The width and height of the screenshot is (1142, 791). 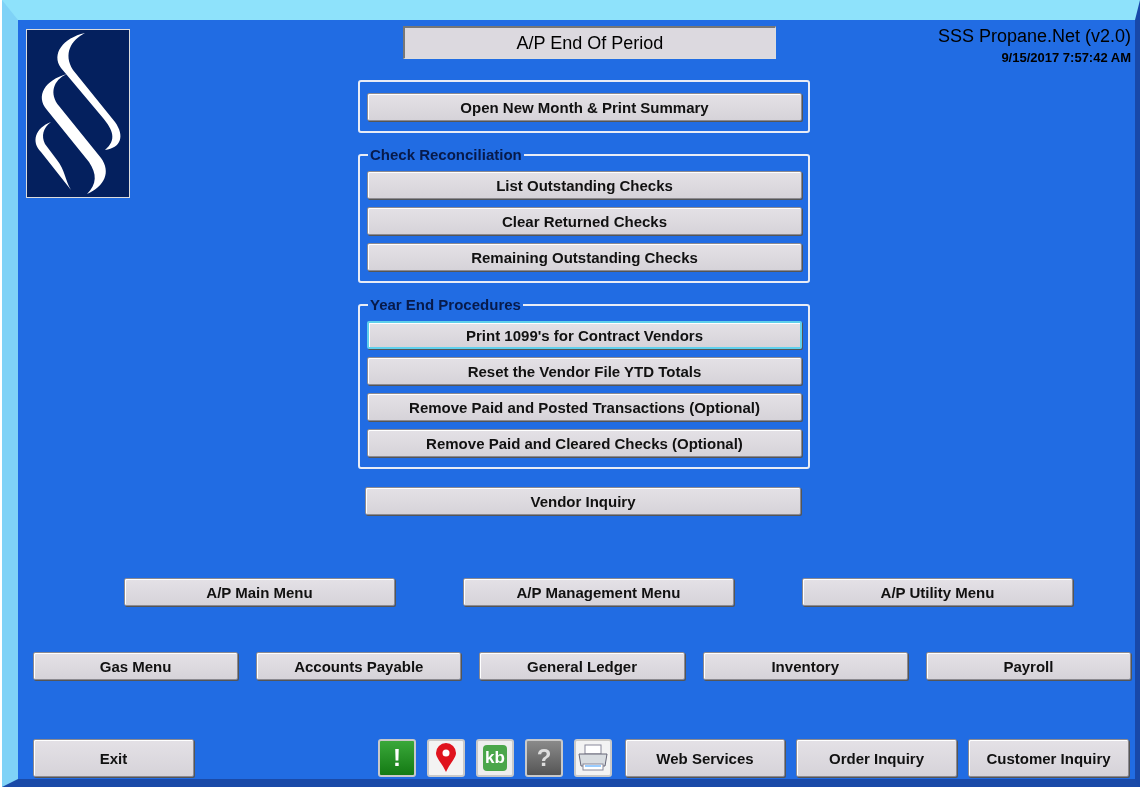 What do you see at coordinates (584, 221) in the screenshot?
I see `action-button: Clear Returned Checks` at bounding box center [584, 221].